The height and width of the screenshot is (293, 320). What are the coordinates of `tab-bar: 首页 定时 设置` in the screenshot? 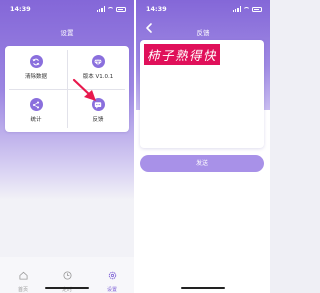 It's located at (67, 275).